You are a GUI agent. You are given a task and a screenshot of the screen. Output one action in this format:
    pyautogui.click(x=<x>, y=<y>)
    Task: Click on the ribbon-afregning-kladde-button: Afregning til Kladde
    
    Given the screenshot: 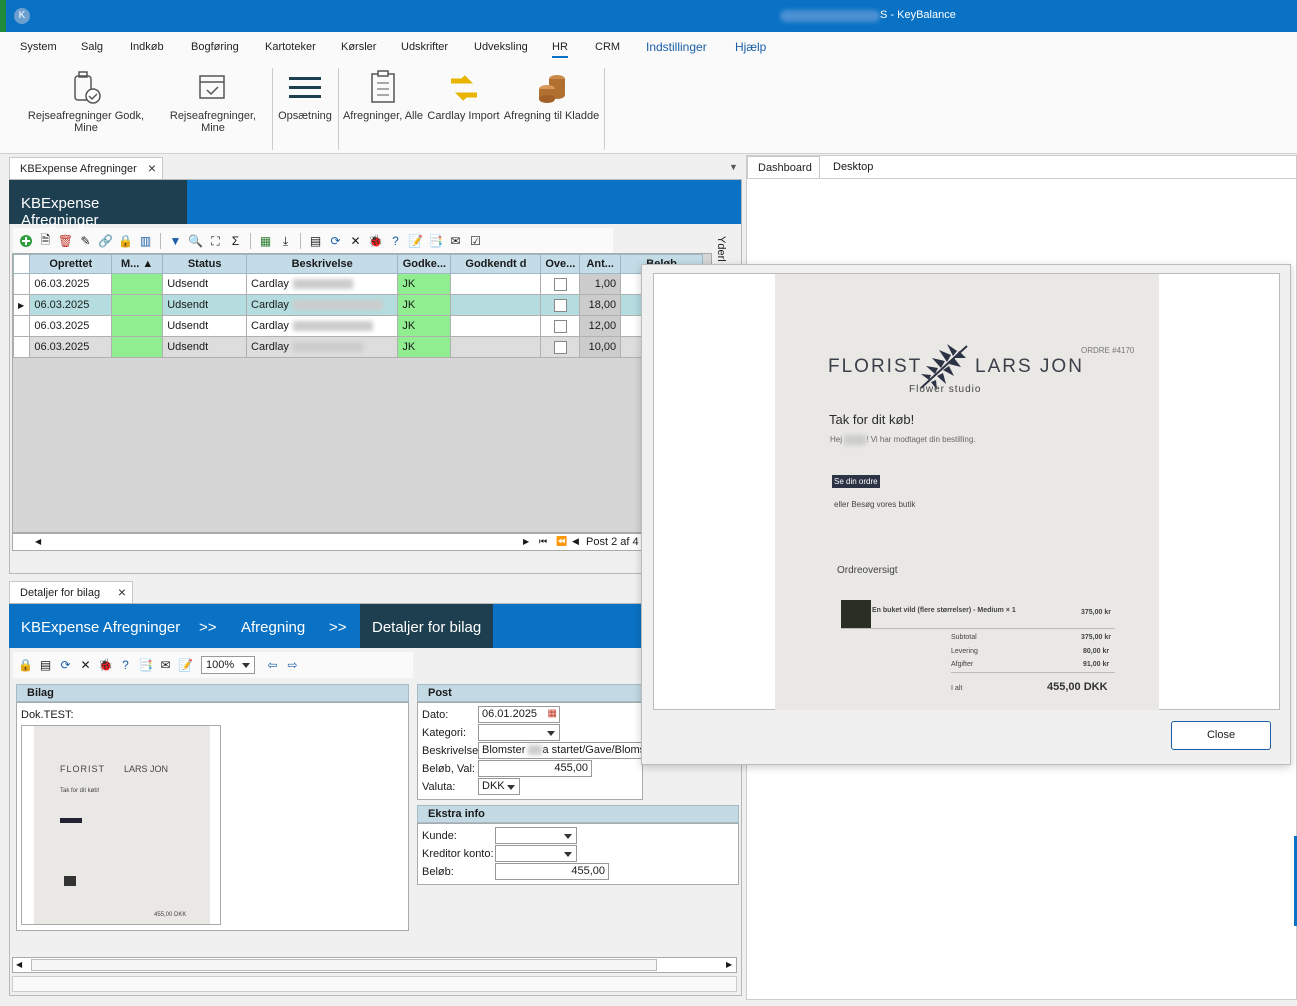 What is the action you would take?
    pyautogui.click(x=551, y=107)
    